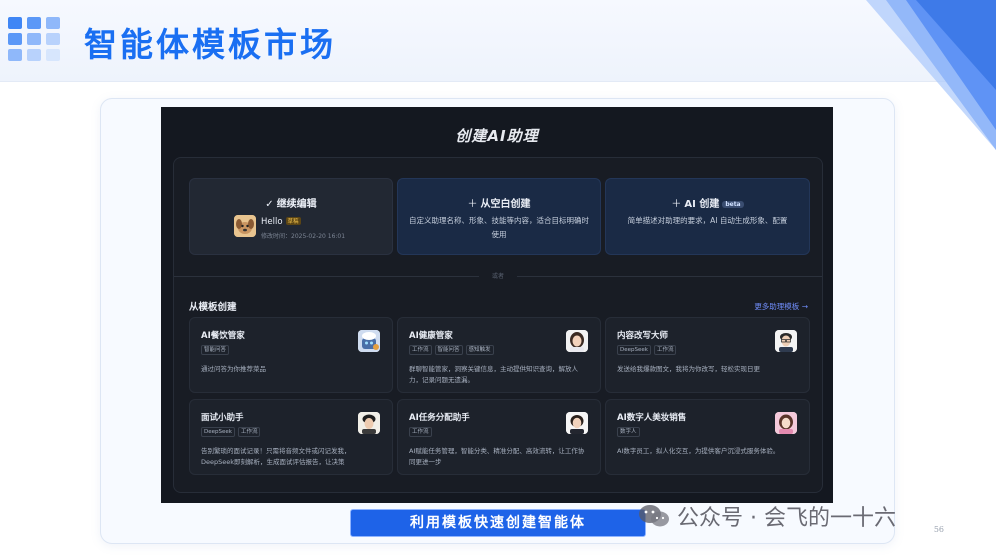 The image size is (996, 555). I want to click on create-blank-title: 从空白创建, so click(505, 204).